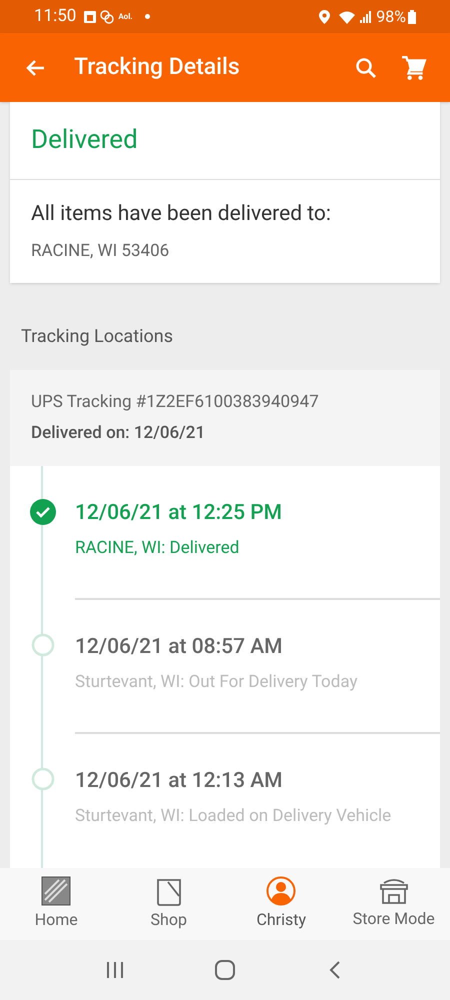 The image size is (450, 1000). What do you see at coordinates (90, 16) in the screenshot?
I see `calendar-icon` at bounding box center [90, 16].